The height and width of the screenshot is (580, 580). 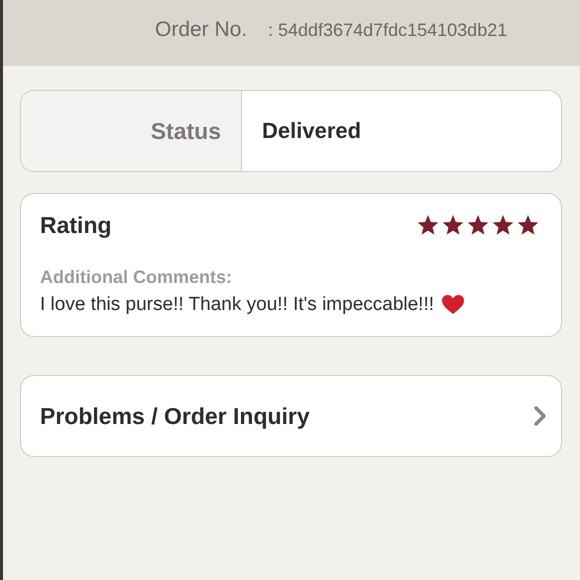 I want to click on info-value: : 54ddf3674d7fdc154103db21, so click(x=388, y=30).